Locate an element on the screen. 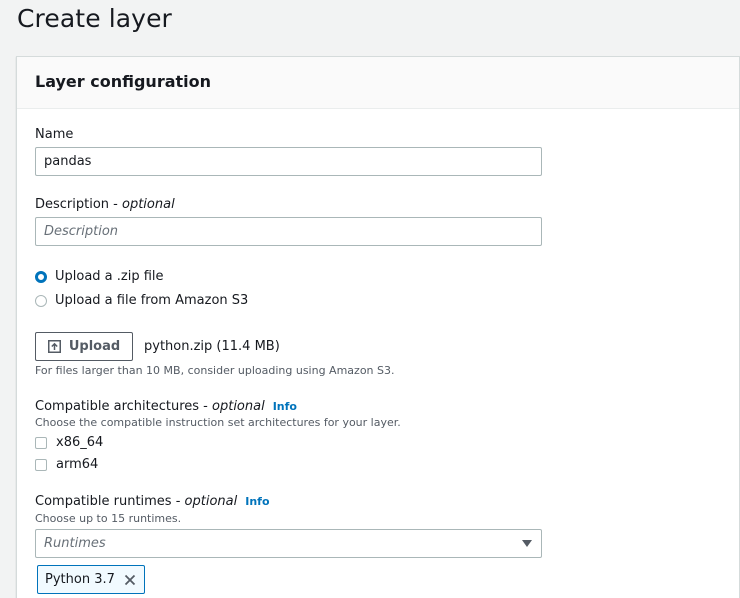  checkbox-arm64: arm64 is located at coordinates (66, 464).